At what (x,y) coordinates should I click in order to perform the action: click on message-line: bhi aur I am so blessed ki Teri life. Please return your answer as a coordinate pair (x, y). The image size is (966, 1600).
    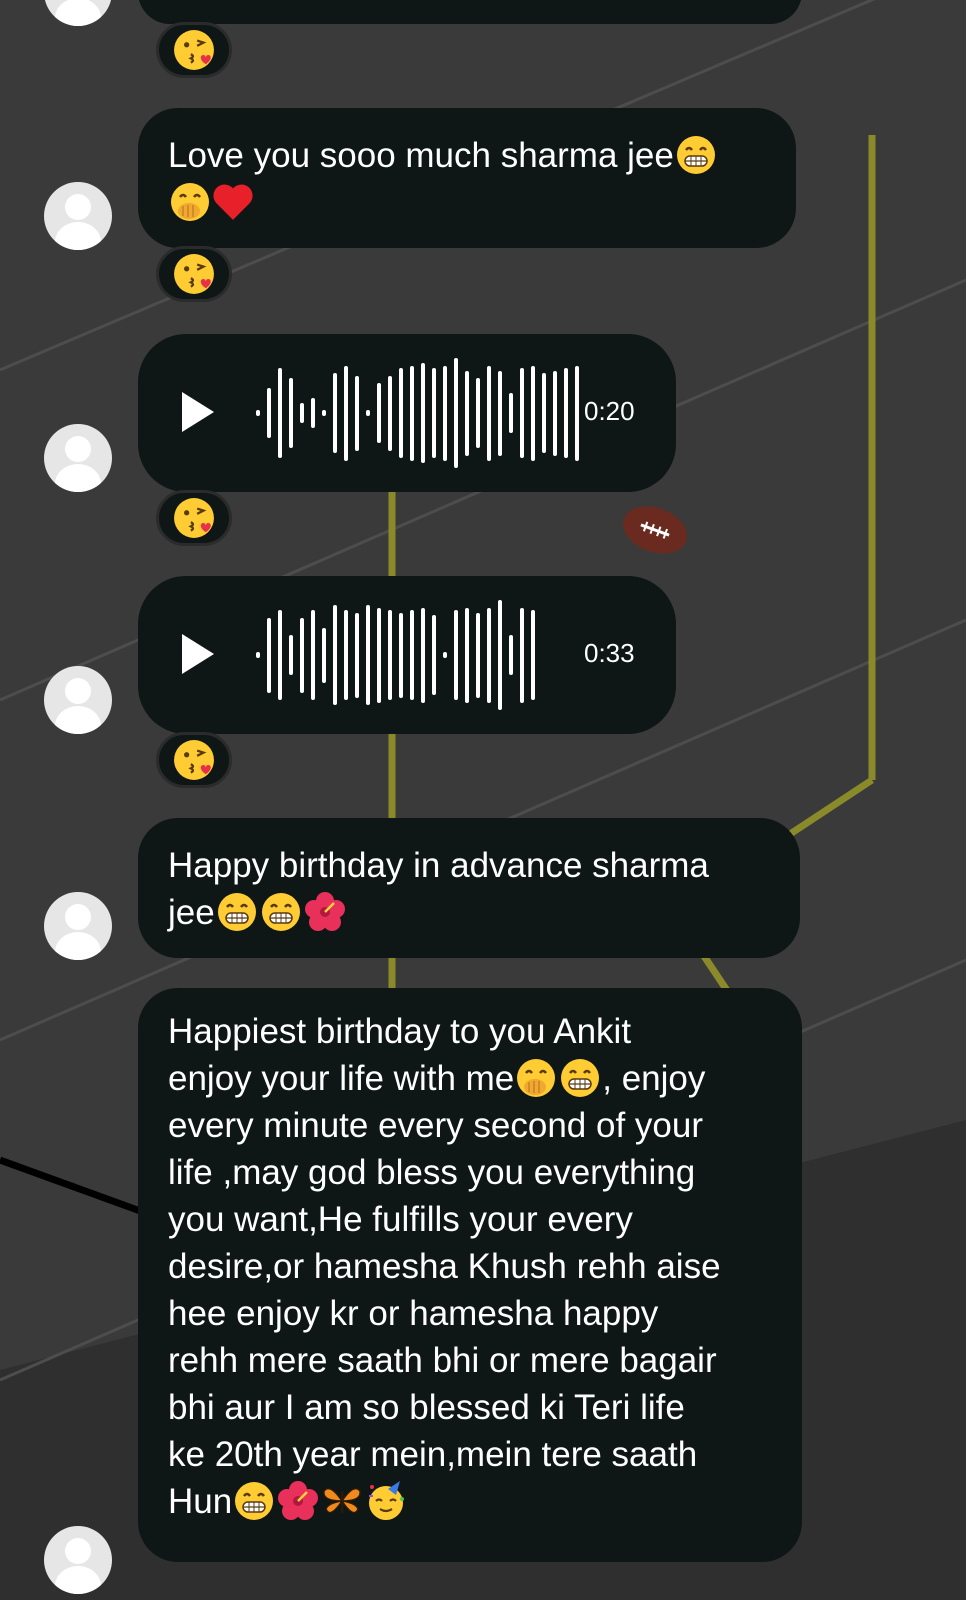
    Looking at the image, I should click on (426, 1407).